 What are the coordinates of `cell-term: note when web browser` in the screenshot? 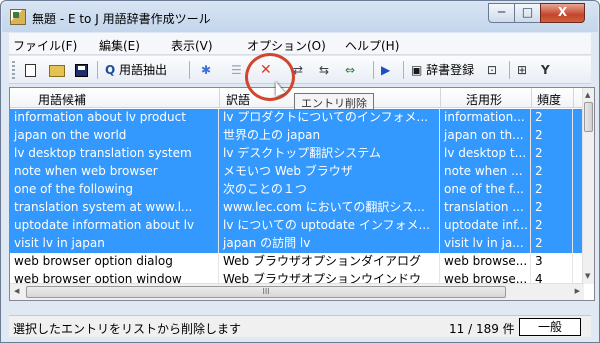 It's located at (114, 172).